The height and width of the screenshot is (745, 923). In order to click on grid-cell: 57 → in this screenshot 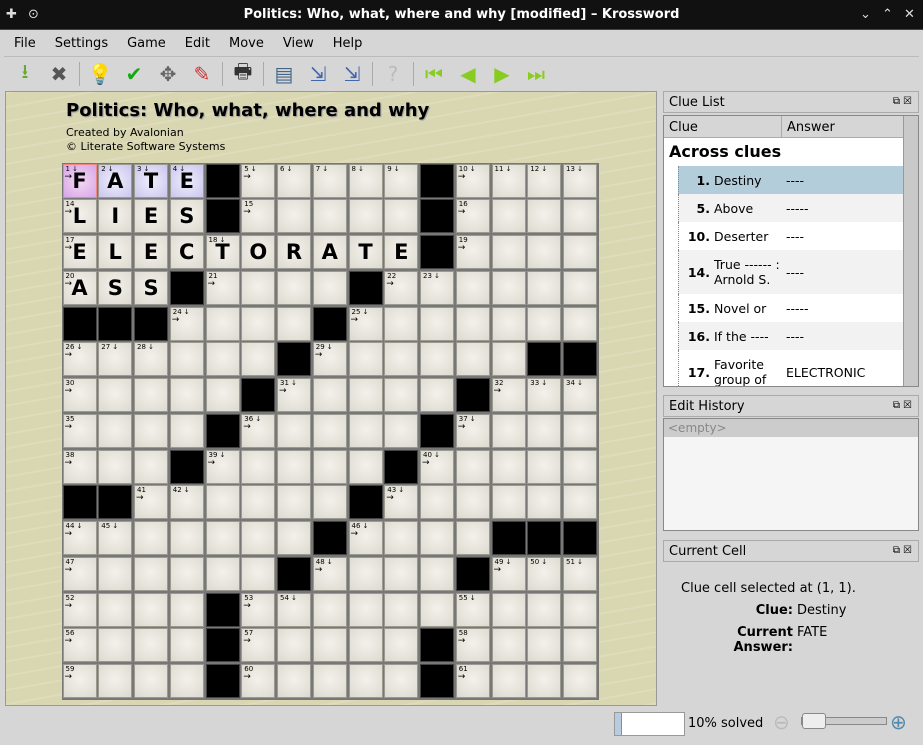, I will do `click(258, 645)`.